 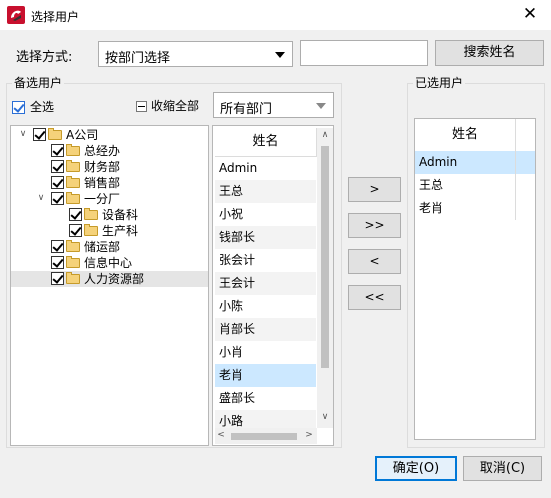 I want to click on collapse-all-toggle: 收缩全部, so click(x=167, y=105).